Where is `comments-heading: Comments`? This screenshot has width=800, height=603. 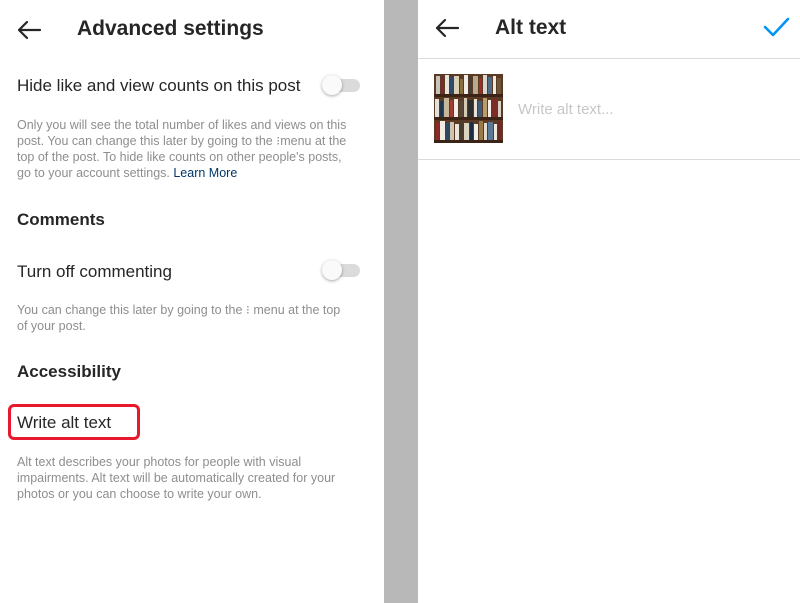
comments-heading: Comments is located at coordinates (61, 219).